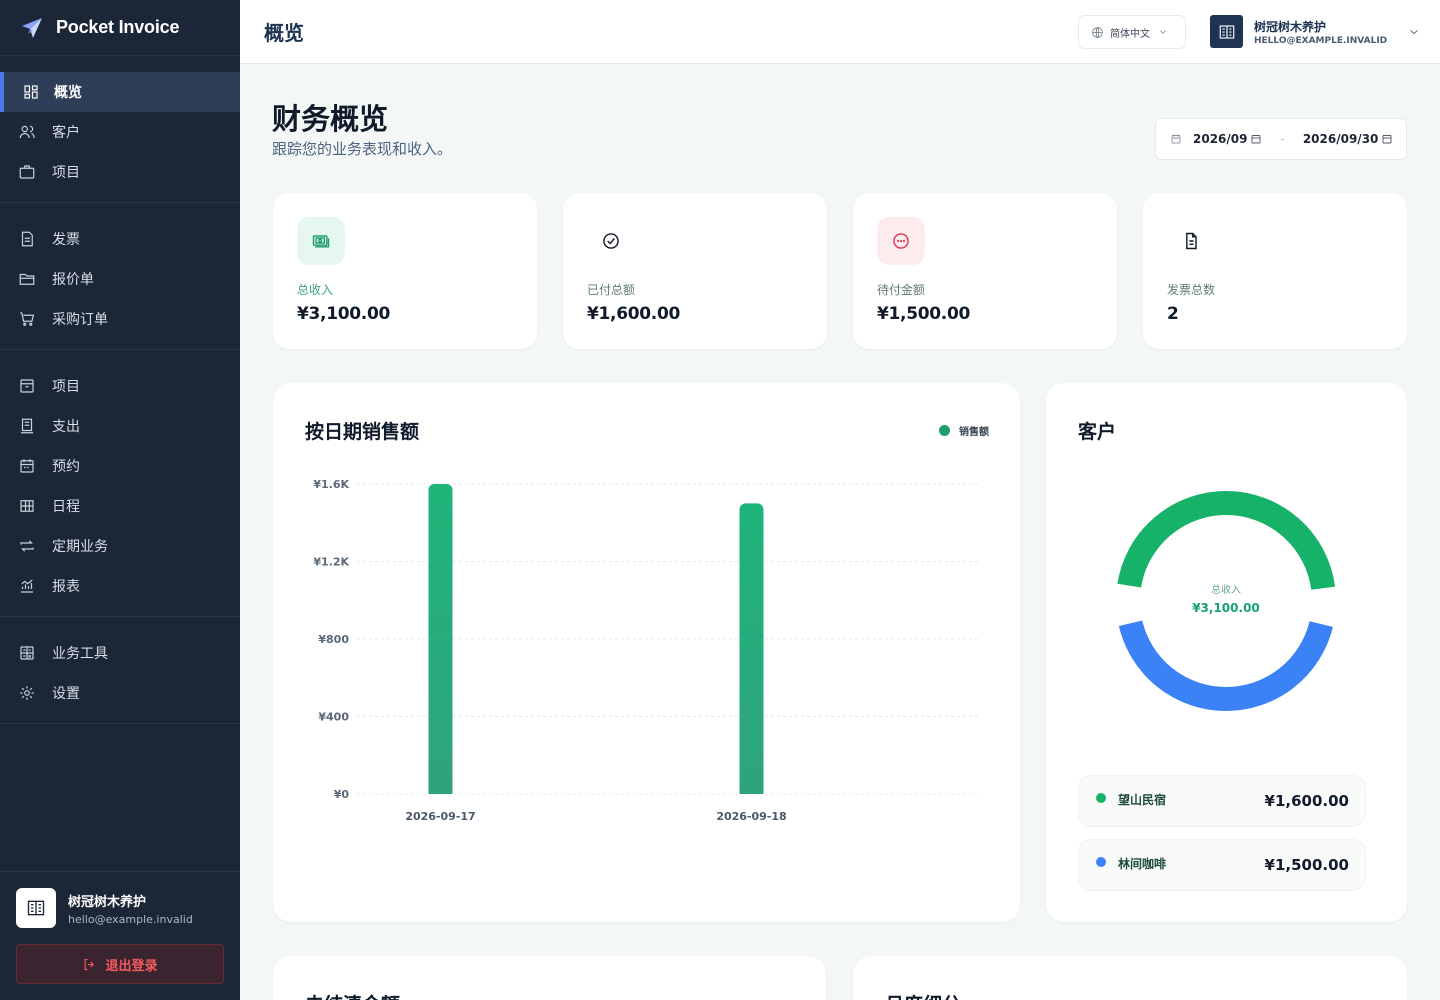  What do you see at coordinates (1414, 31) in the screenshot?
I see `chevron-down-icon` at bounding box center [1414, 31].